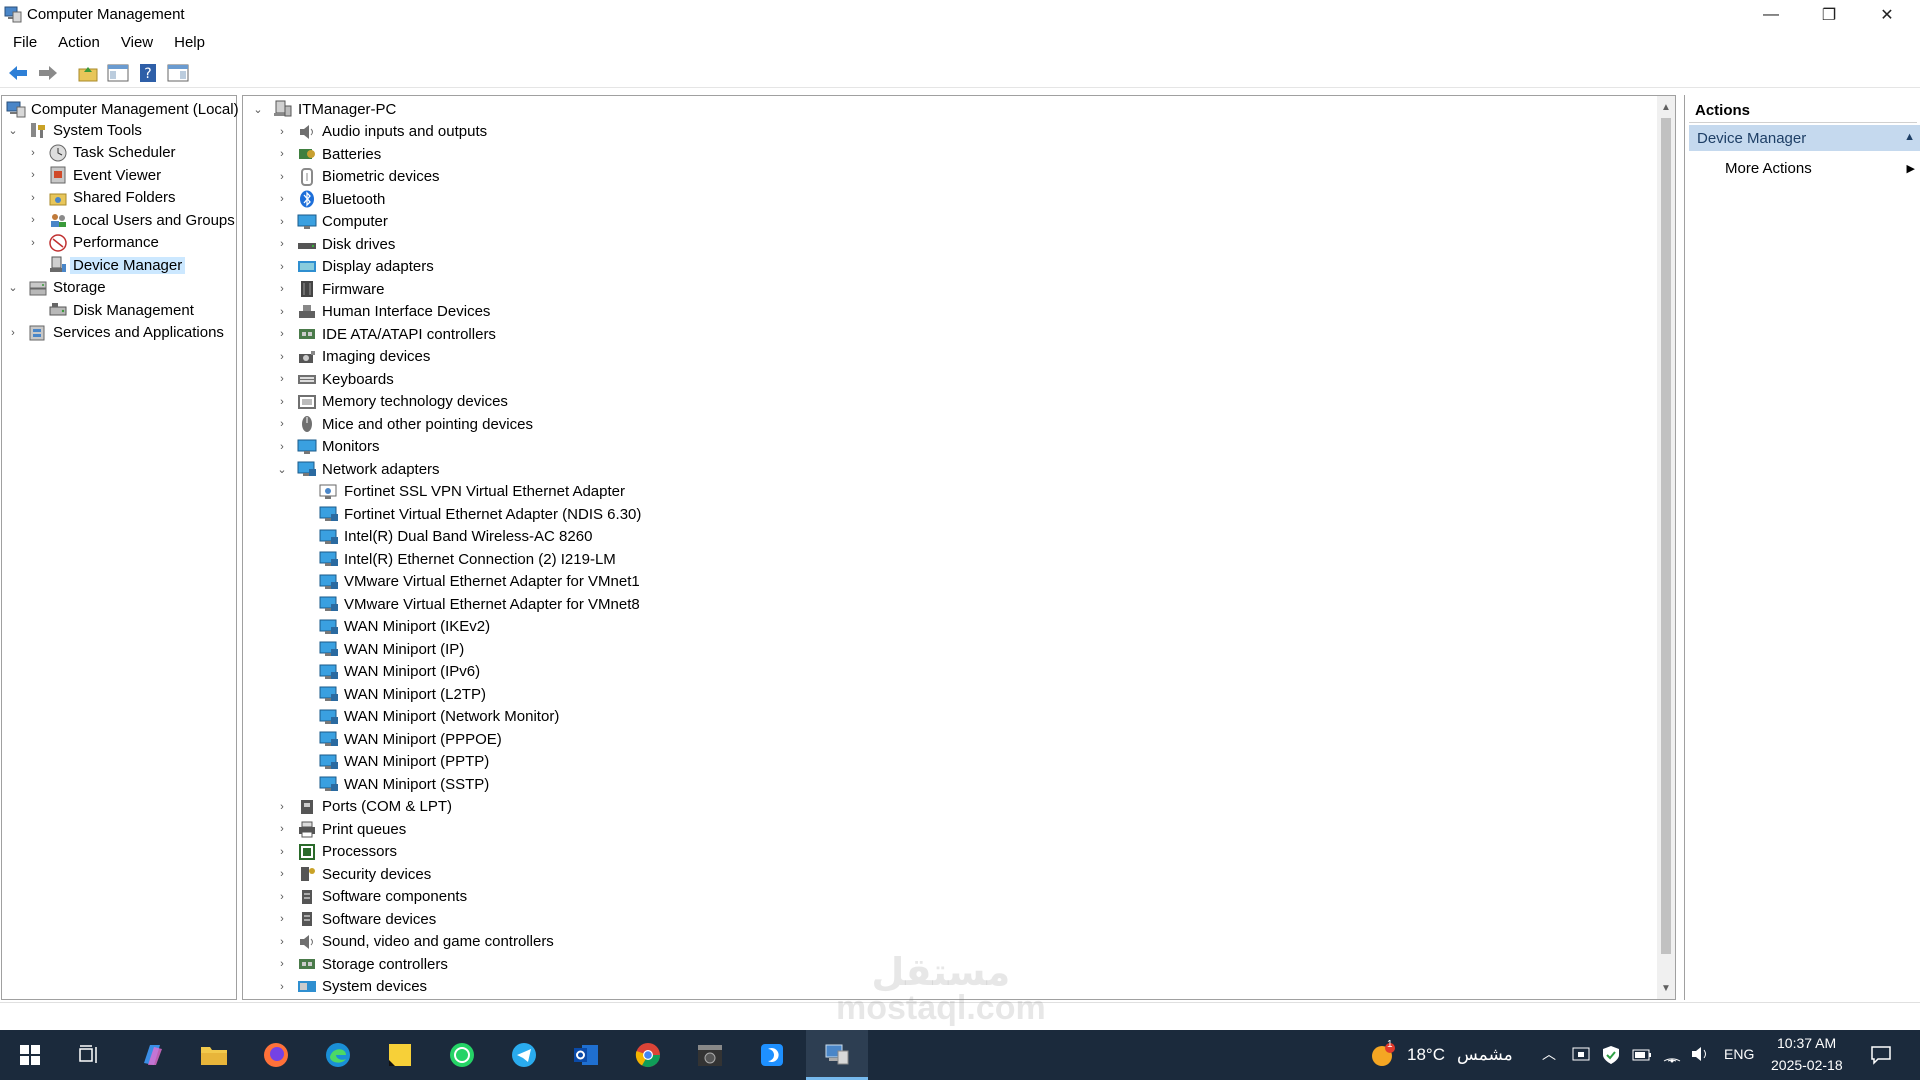 The height and width of the screenshot is (1080, 1920). I want to click on minimize-button: —, so click(1771, 15).